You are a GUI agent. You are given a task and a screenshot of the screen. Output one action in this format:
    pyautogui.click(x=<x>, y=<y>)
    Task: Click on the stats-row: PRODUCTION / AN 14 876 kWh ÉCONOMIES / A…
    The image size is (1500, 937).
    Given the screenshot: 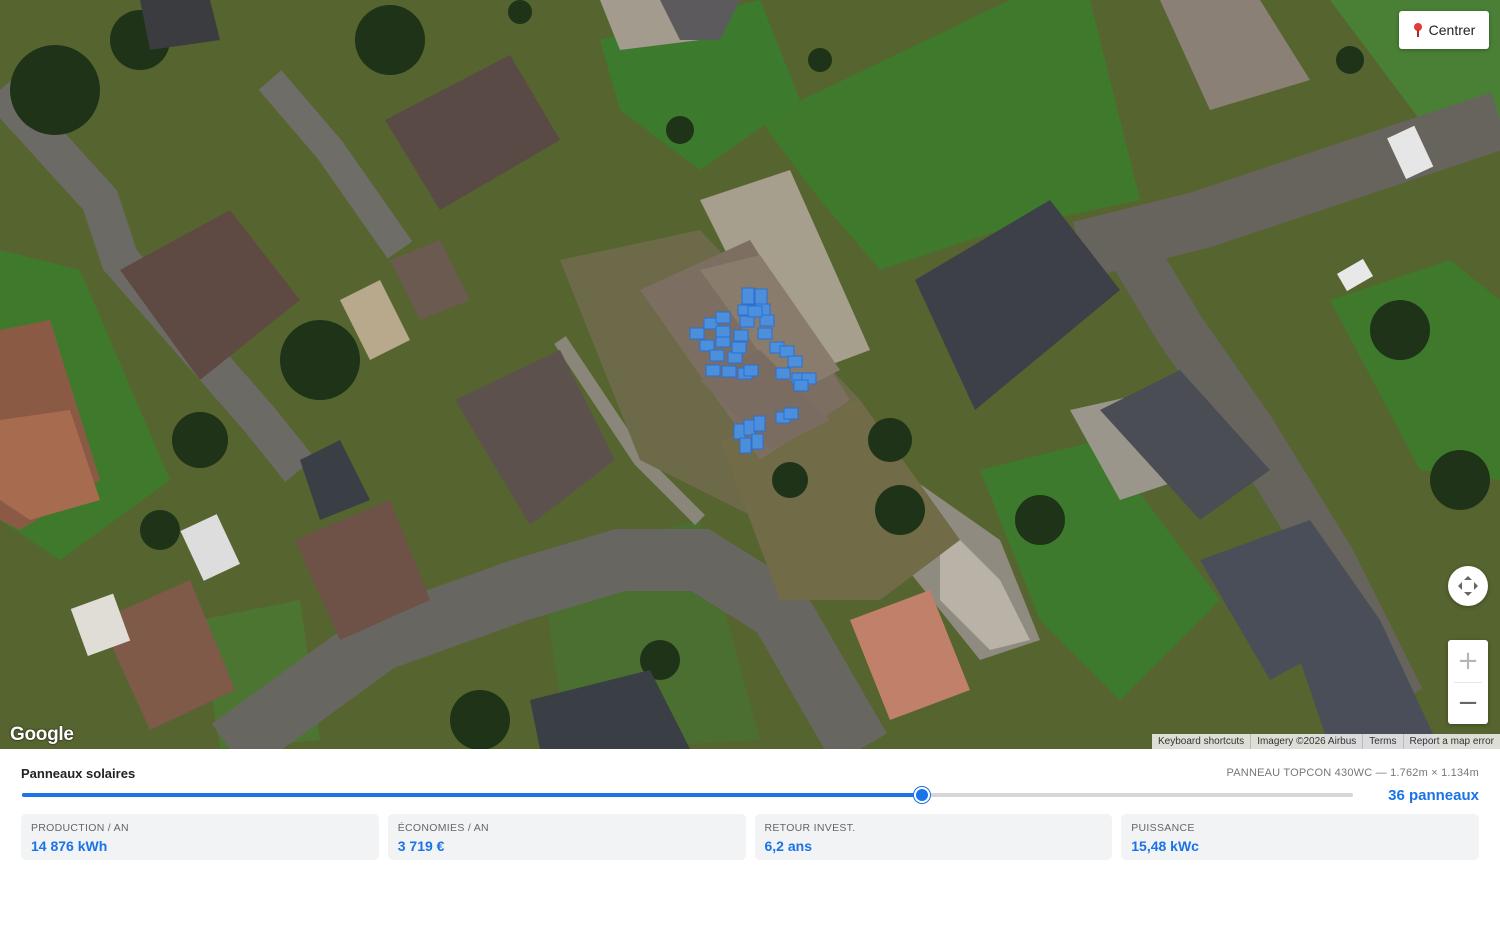 What is the action you would take?
    pyautogui.click(x=750, y=837)
    